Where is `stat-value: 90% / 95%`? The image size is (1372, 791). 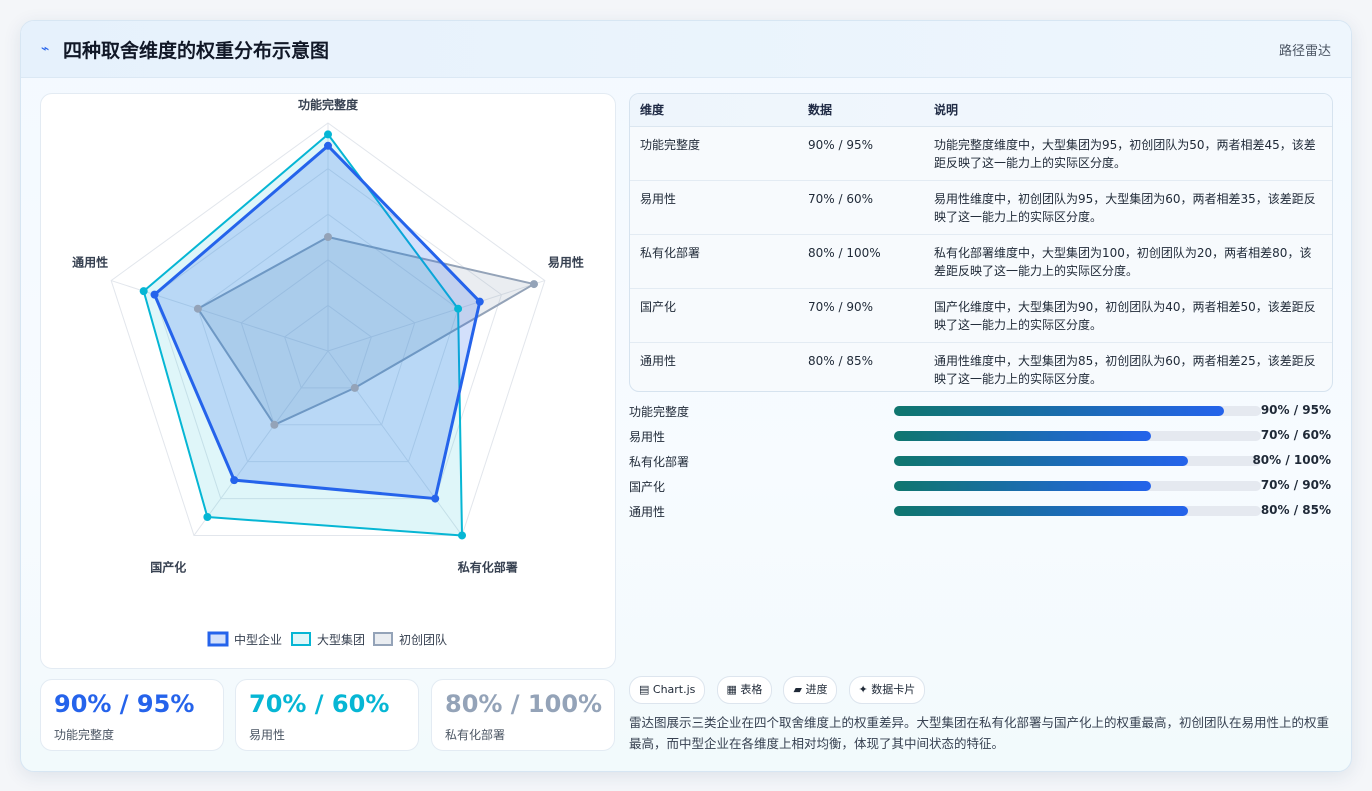 stat-value: 90% / 95% is located at coordinates (124, 704).